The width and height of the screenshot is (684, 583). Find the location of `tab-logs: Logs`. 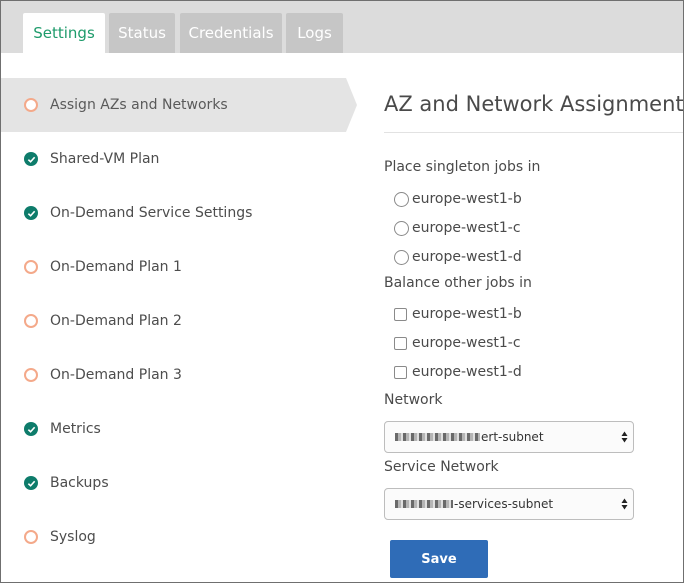

tab-logs: Logs is located at coordinates (314, 33).